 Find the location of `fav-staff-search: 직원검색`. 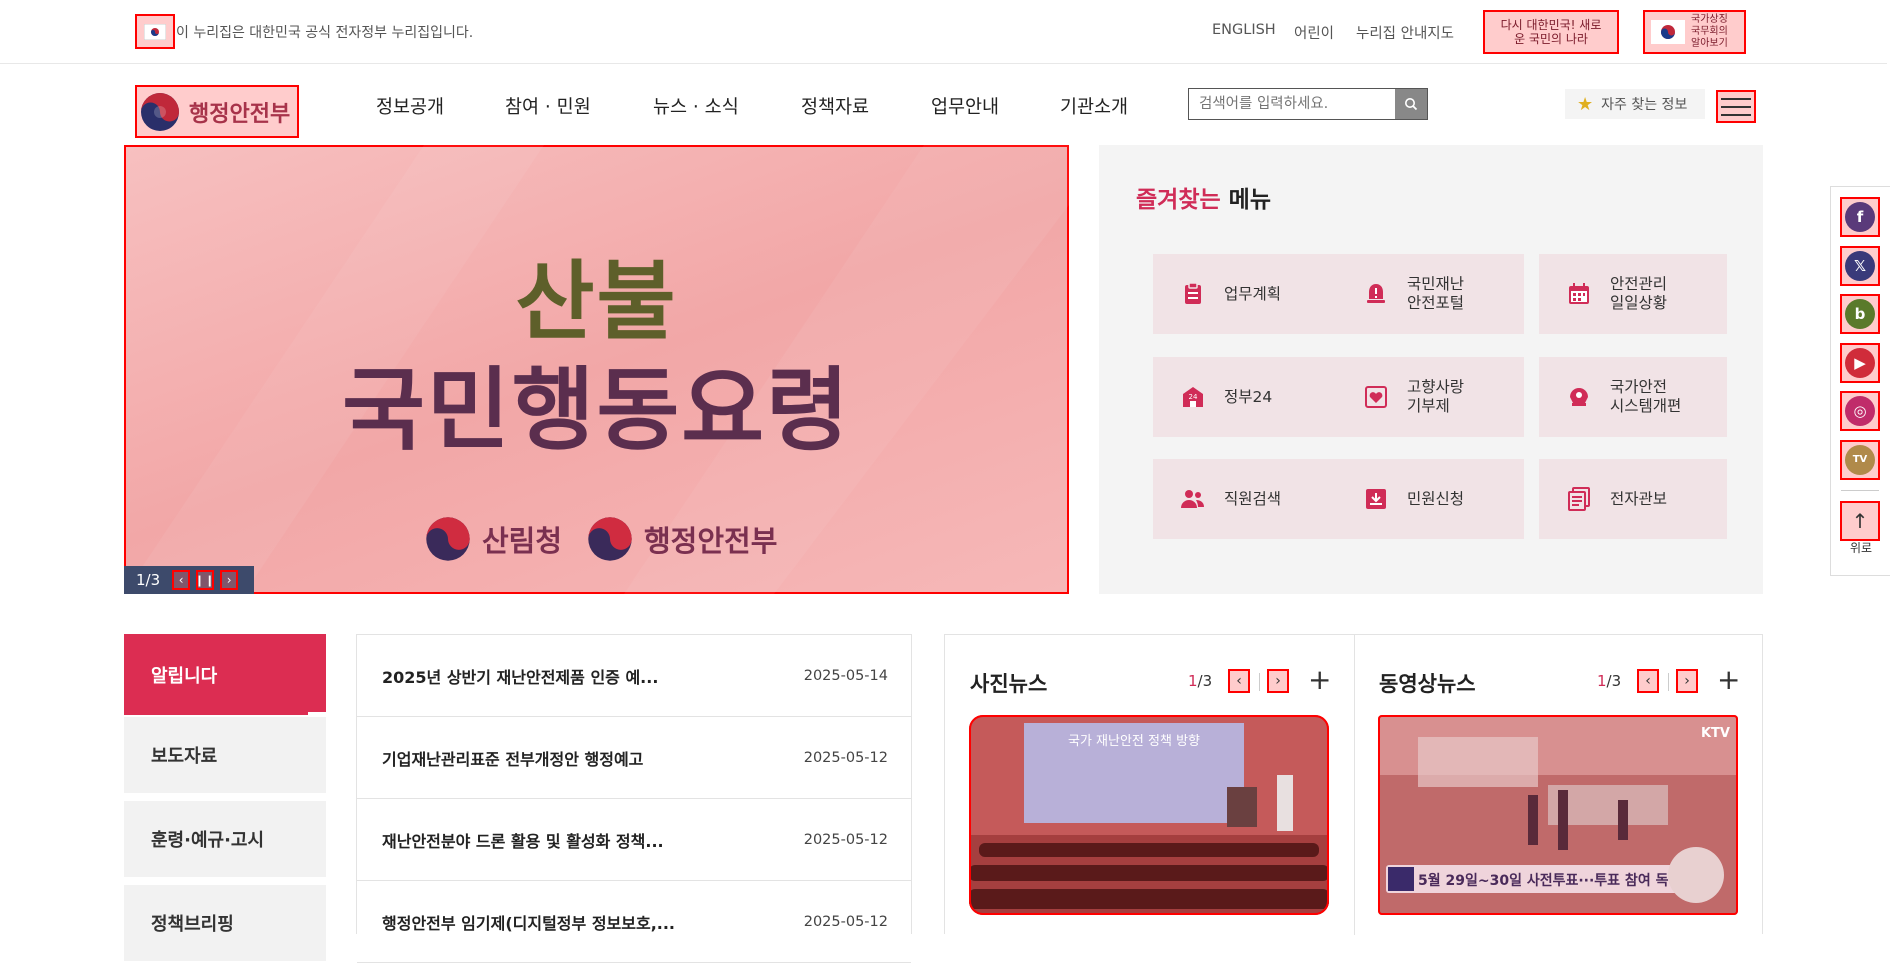

fav-staff-search: 직원검색 is located at coordinates (1247, 499).